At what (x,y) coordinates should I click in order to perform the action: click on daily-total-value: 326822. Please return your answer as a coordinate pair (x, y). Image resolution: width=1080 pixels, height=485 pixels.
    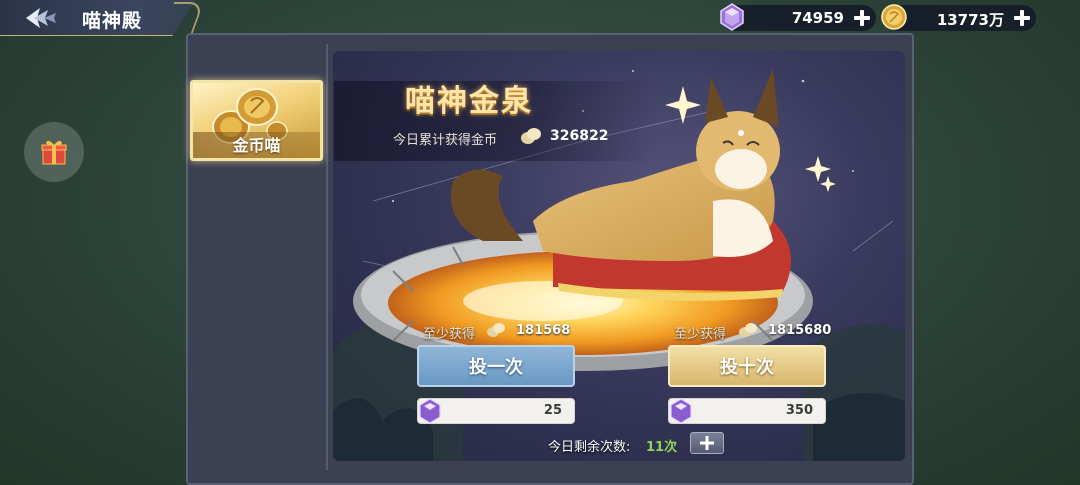
    Looking at the image, I should click on (579, 136).